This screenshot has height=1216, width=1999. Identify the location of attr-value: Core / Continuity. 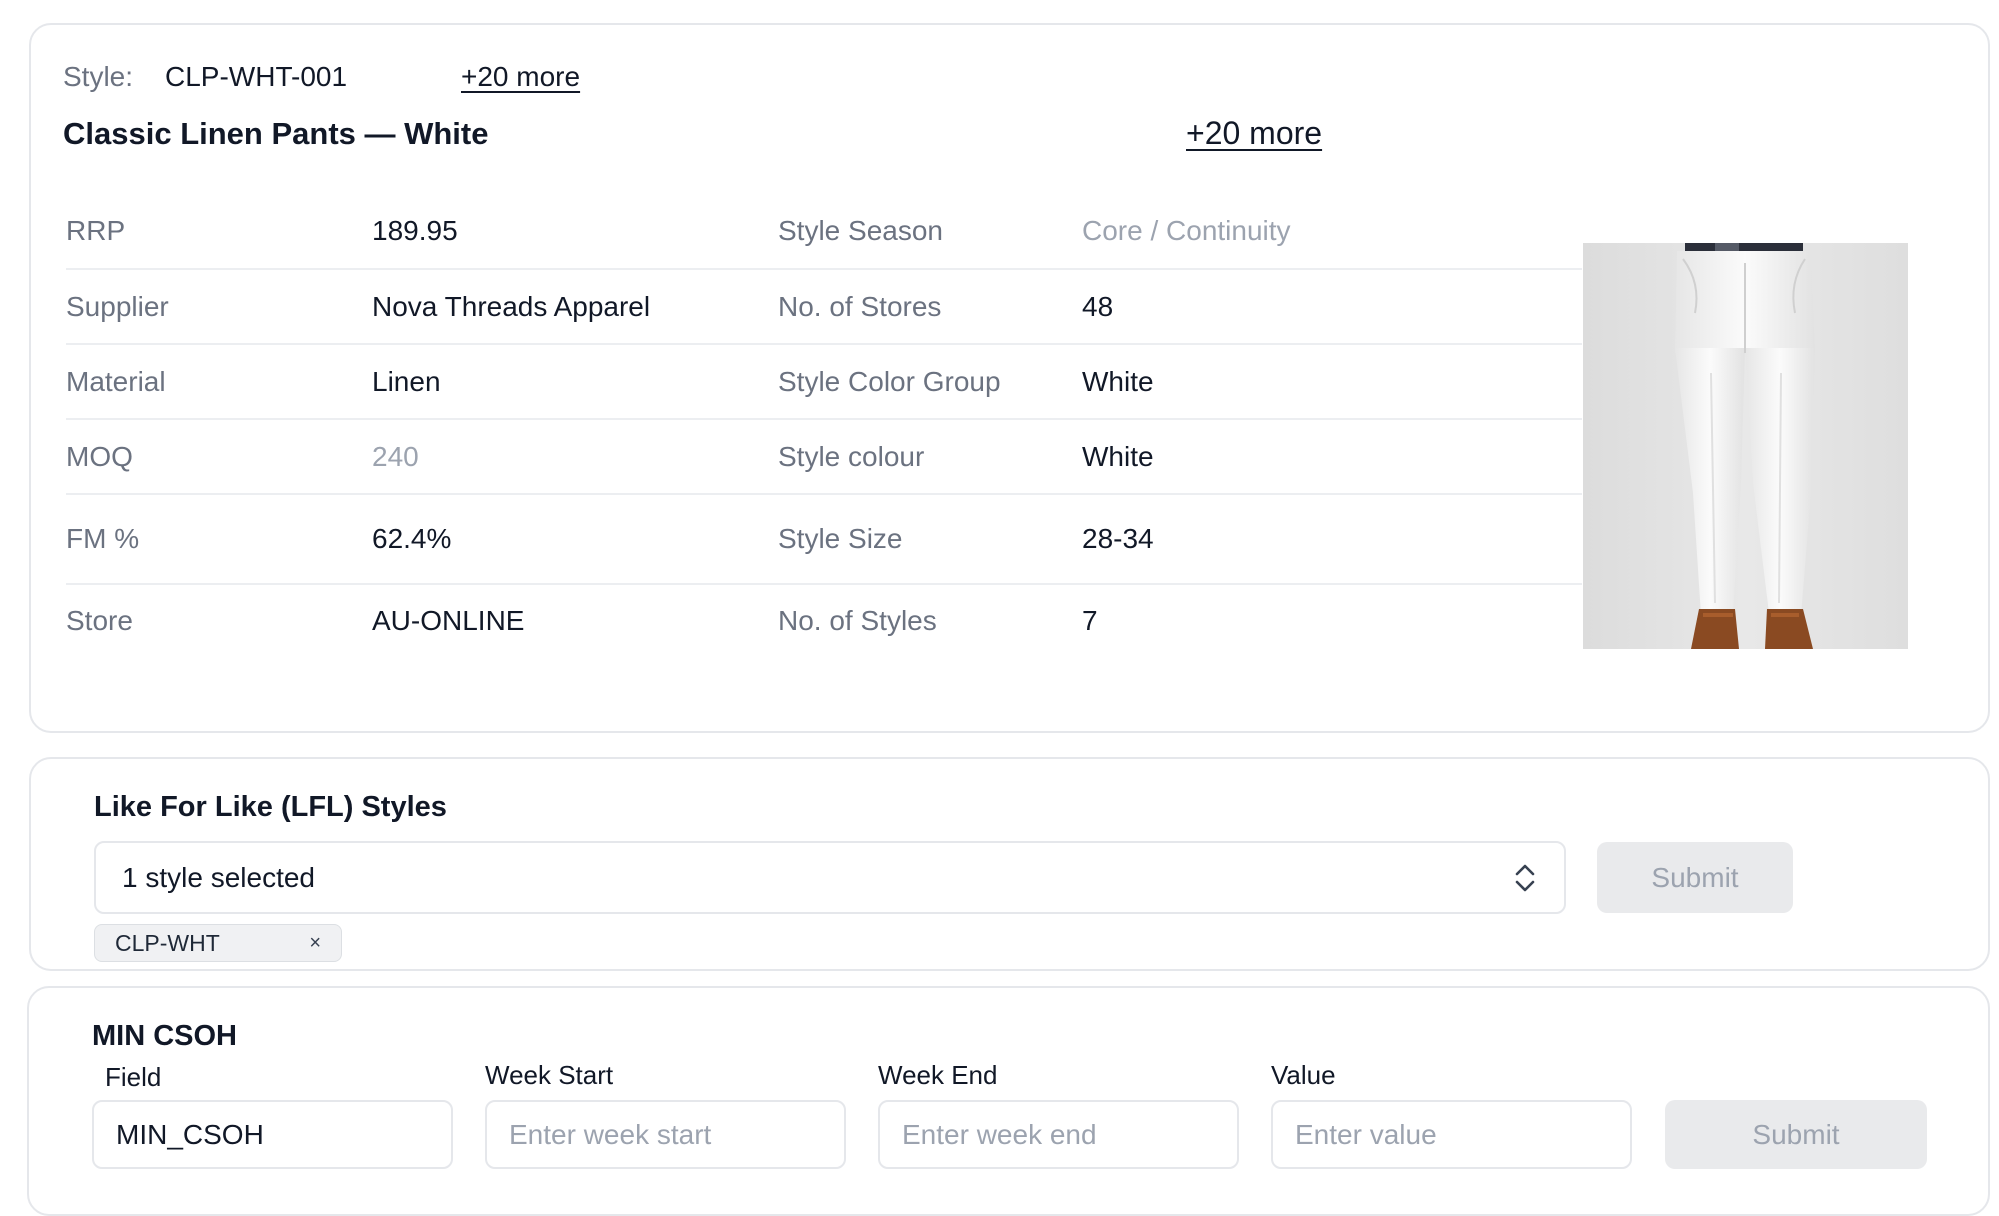
(1186, 230).